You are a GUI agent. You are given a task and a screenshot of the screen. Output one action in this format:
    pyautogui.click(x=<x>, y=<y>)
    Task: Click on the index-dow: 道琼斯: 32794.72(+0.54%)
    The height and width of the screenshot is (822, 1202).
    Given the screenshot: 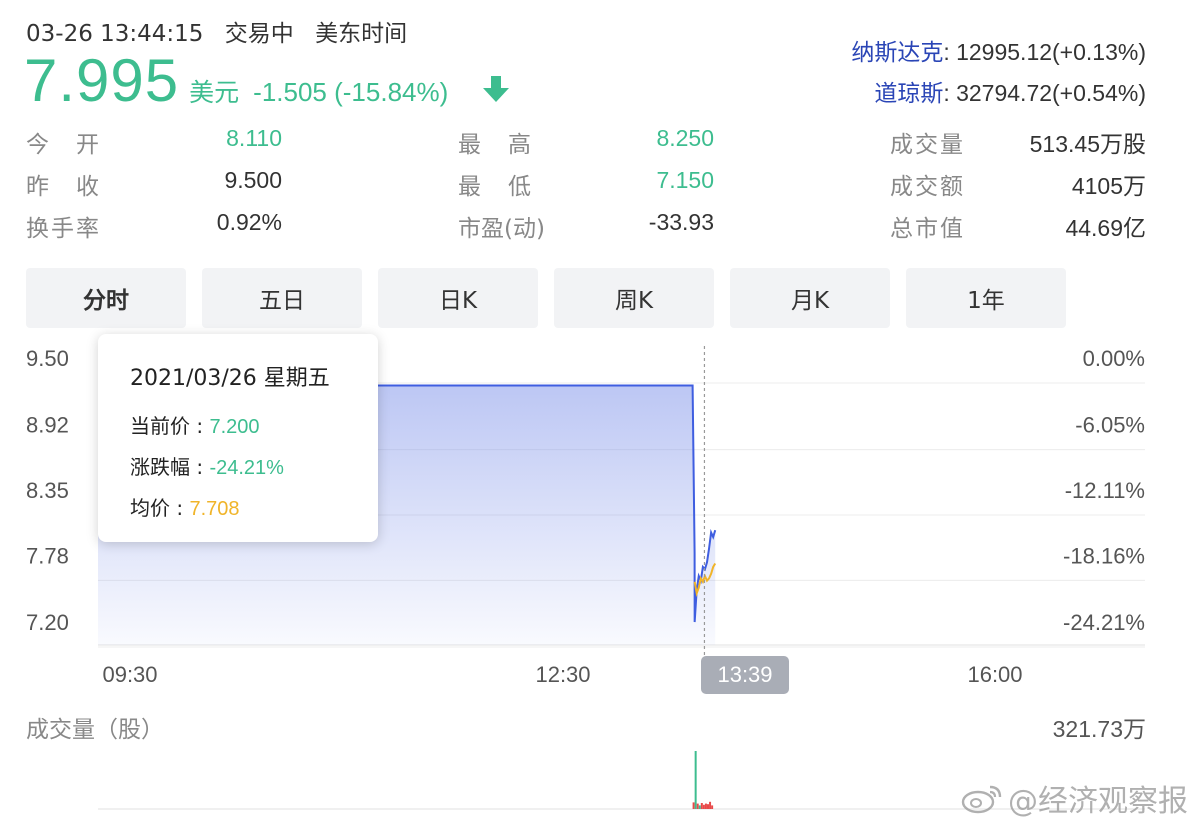 What is the action you would take?
    pyautogui.click(x=998, y=93)
    